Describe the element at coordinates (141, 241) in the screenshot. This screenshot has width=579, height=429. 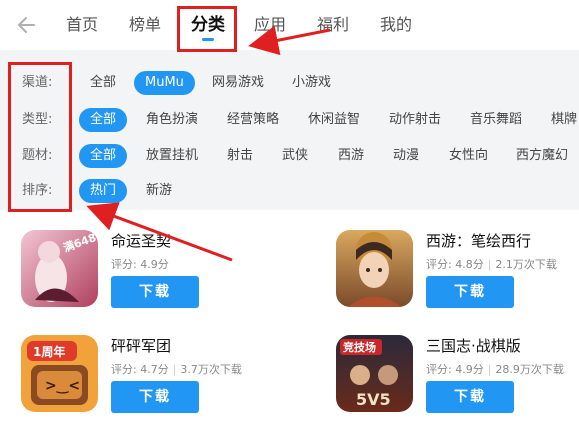
I see `app-name: 命运圣契` at that location.